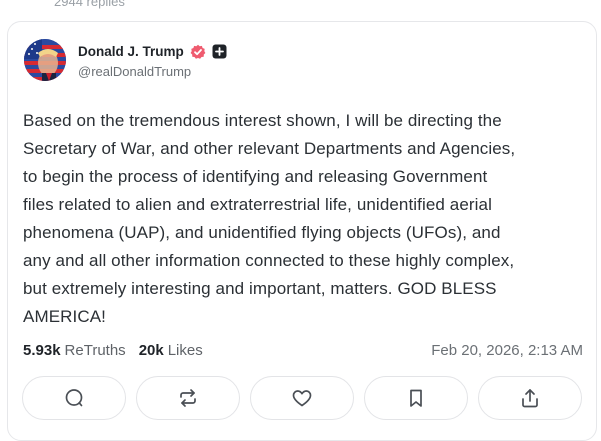 Image resolution: width=601 pixels, height=441 pixels. Describe the element at coordinates (45, 60) in the screenshot. I see `author-avatar` at that location.